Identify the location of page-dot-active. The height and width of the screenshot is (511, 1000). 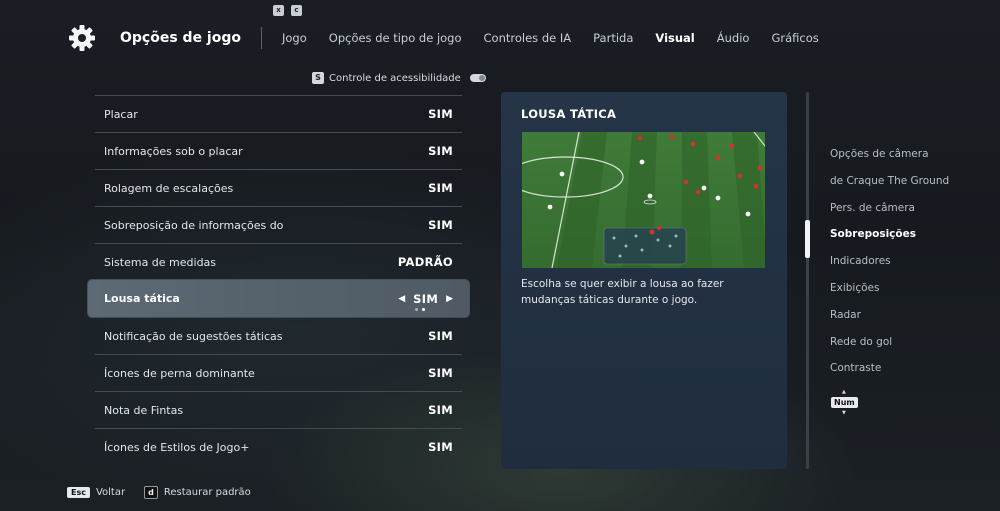
(423, 309).